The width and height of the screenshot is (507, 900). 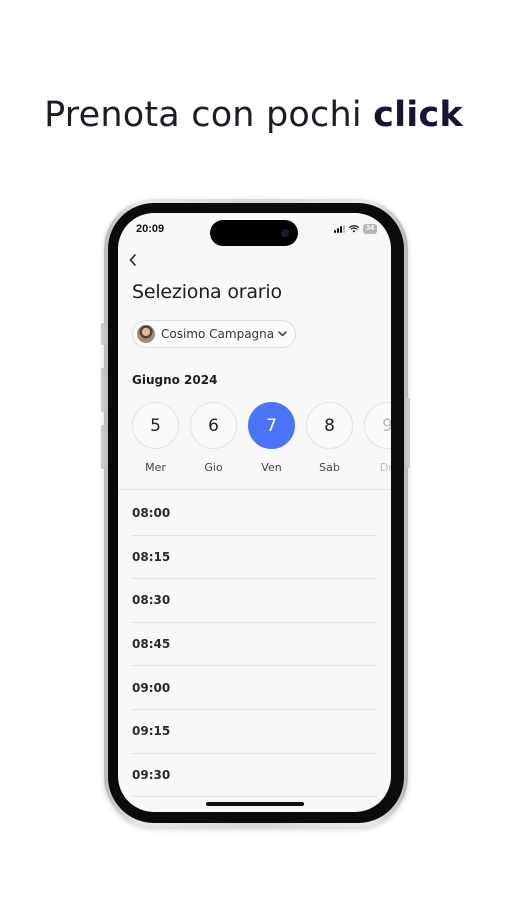 What do you see at coordinates (175, 380) in the screenshot?
I see `month-label: Giugno 2024` at bounding box center [175, 380].